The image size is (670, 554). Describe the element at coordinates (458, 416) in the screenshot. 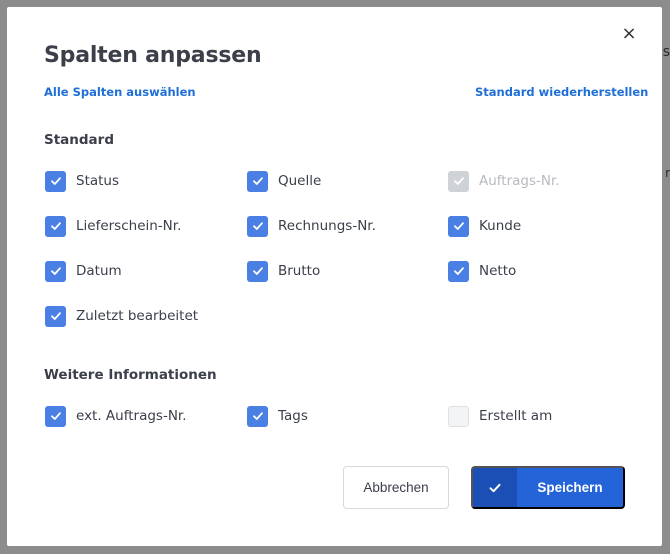

I see `checkbox-unchecked` at that location.